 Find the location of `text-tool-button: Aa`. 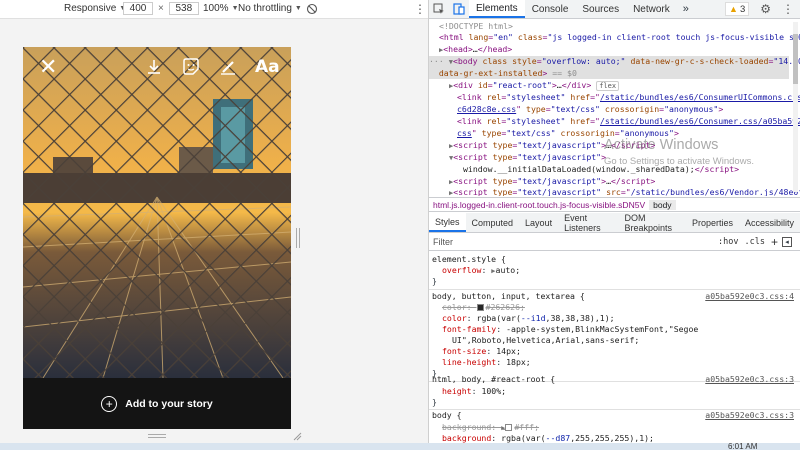

text-tool-button: Aa is located at coordinates (267, 67).